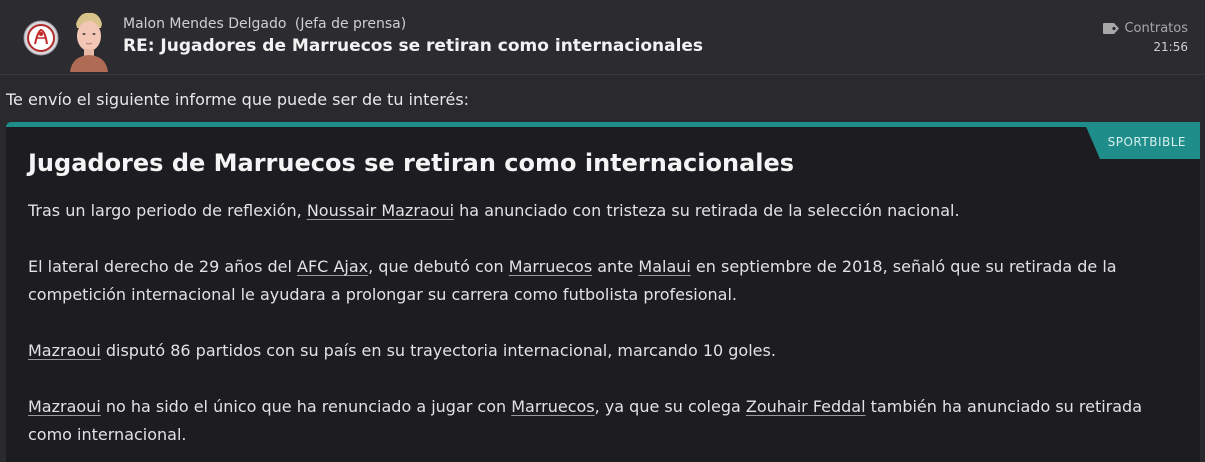 This screenshot has width=1205, height=462. Describe the element at coordinates (1146, 142) in the screenshot. I see `news-source-label: SPORTBIBLE` at that location.